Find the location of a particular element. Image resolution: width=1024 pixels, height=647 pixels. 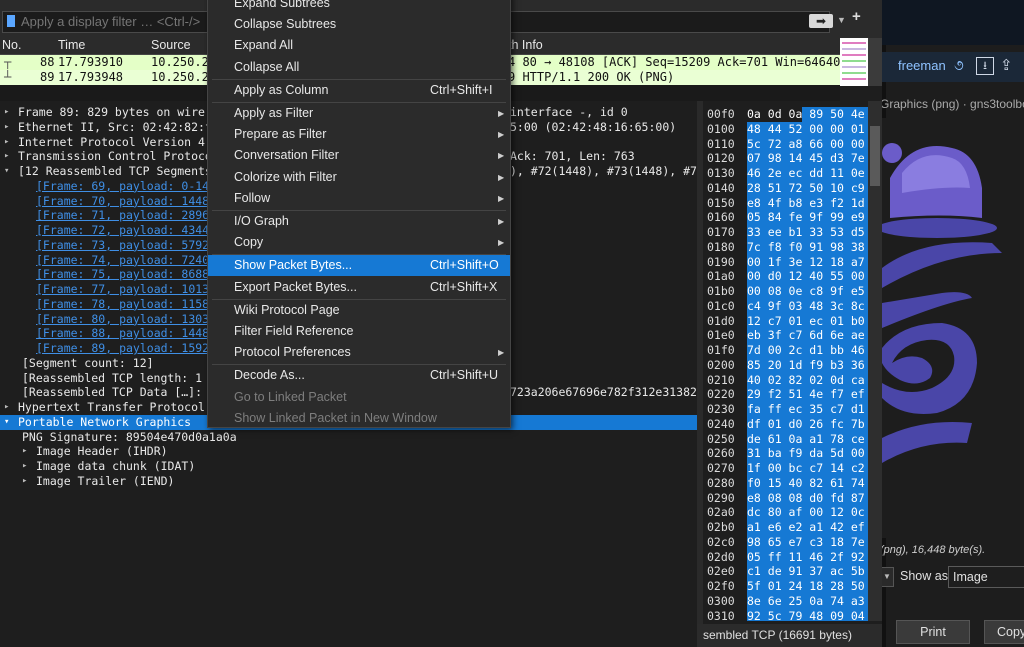

show-as-value: Image is located at coordinates (970, 577).